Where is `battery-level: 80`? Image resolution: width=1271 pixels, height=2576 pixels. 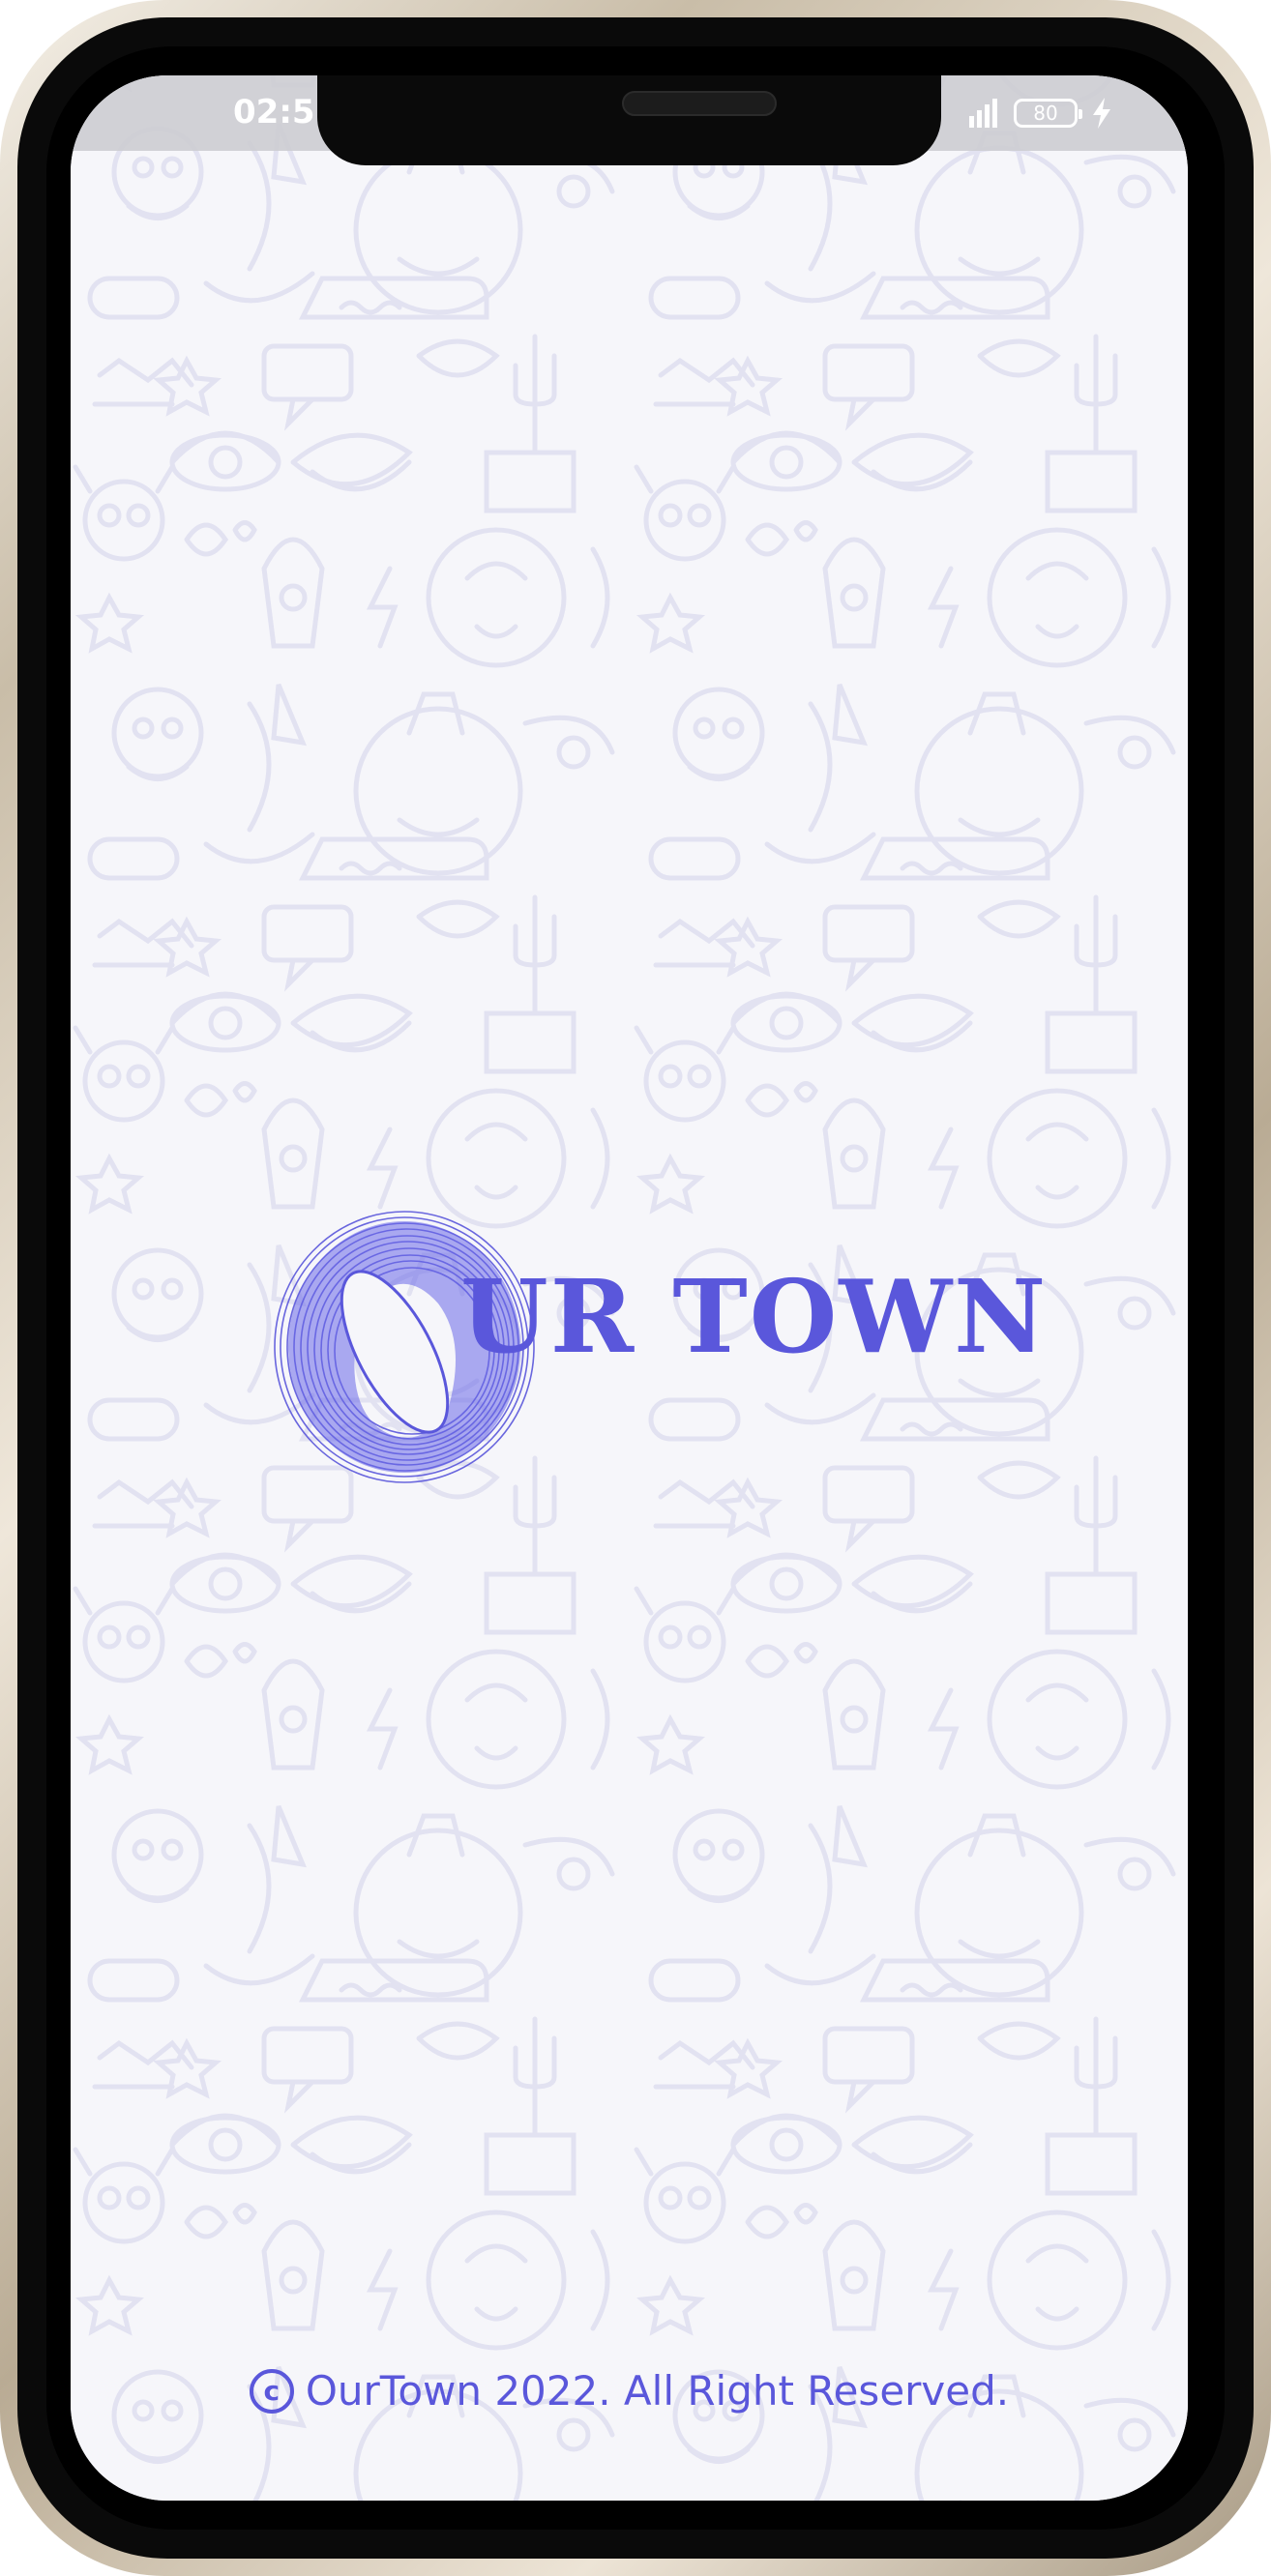 battery-level: 80 is located at coordinates (1046, 113).